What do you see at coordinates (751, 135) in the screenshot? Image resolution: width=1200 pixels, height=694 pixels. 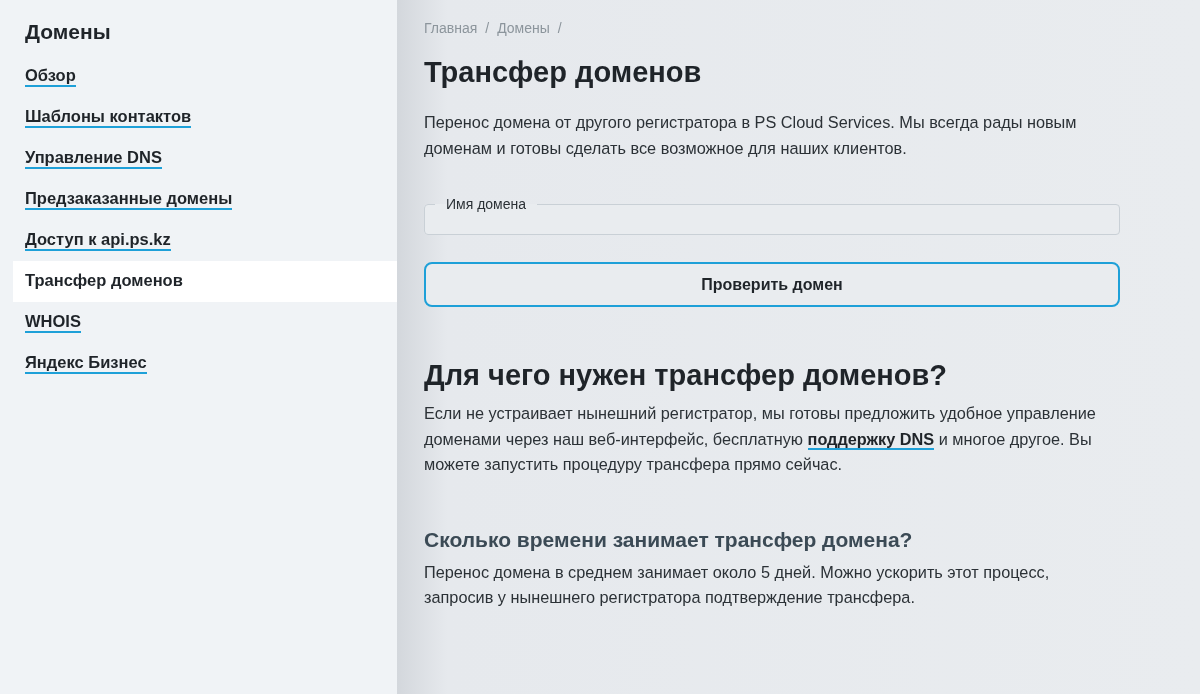 I see `intro-paragraph: Перенос домена от другого регистратора в PS Cloud Services. Мы всегда рады новым доменам и готовы сделать все возможное для наших клиентов.` at bounding box center [751, 135].